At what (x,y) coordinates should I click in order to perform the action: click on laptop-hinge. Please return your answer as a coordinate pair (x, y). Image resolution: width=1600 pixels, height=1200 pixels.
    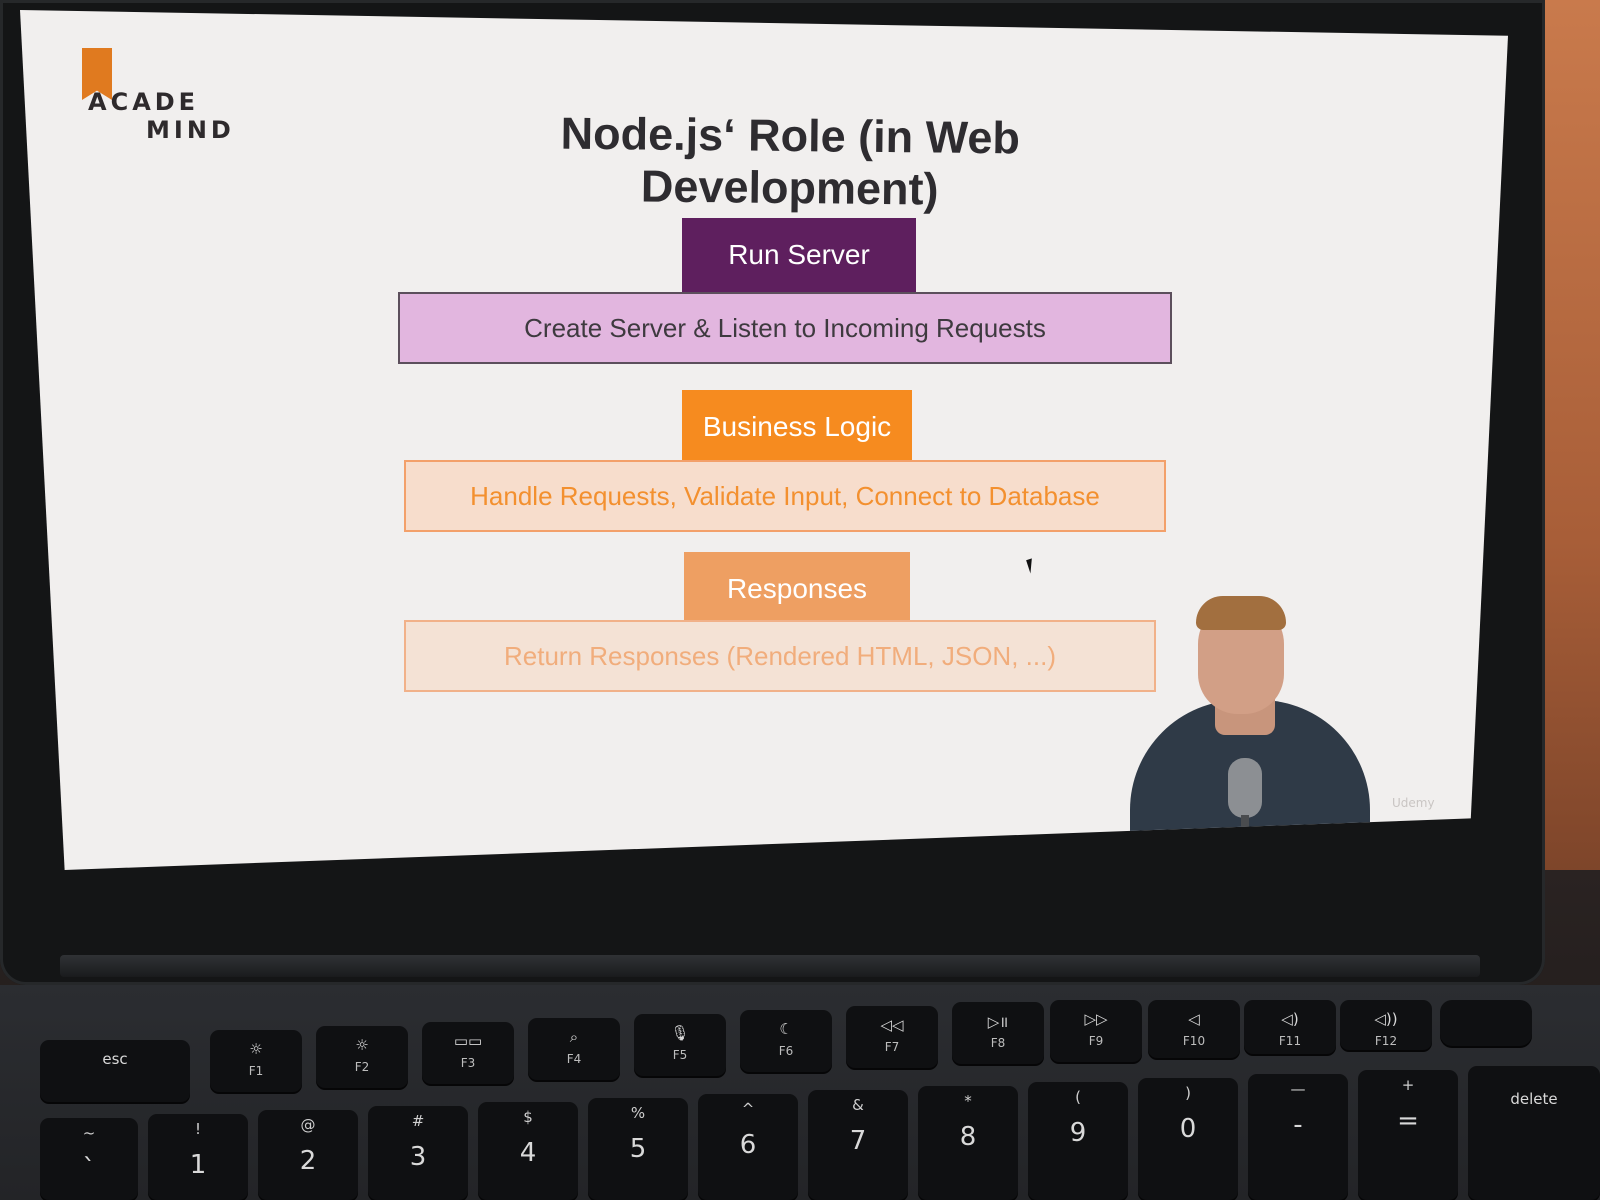
    Looking at the image, I should click on (770, 966).